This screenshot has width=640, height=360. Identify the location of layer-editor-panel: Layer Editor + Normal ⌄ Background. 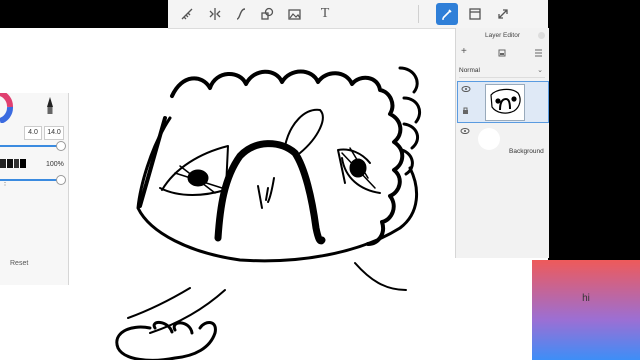
(502, 143).